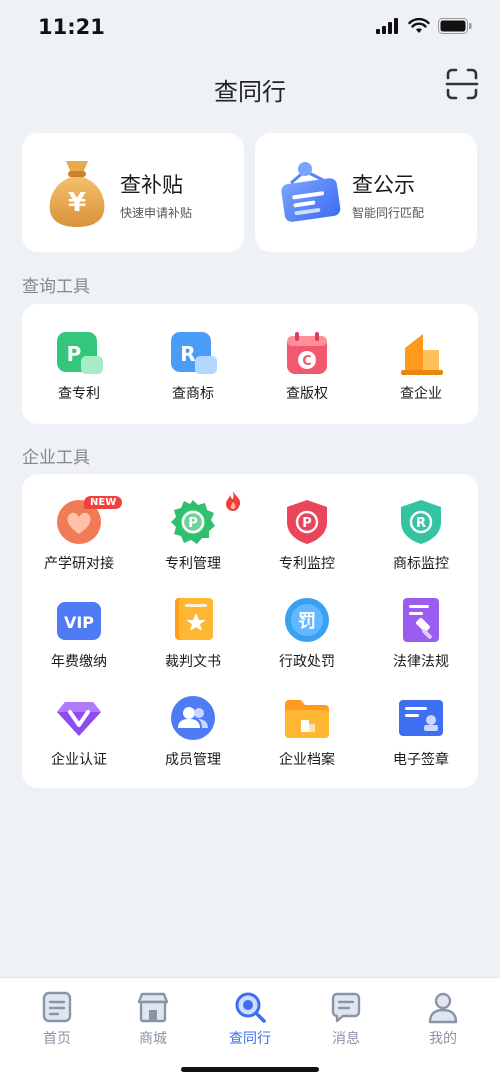 The height and width of the screenshot is (1083, 500). I want to click on trademark-shield-icon: R, so click(421, 522).